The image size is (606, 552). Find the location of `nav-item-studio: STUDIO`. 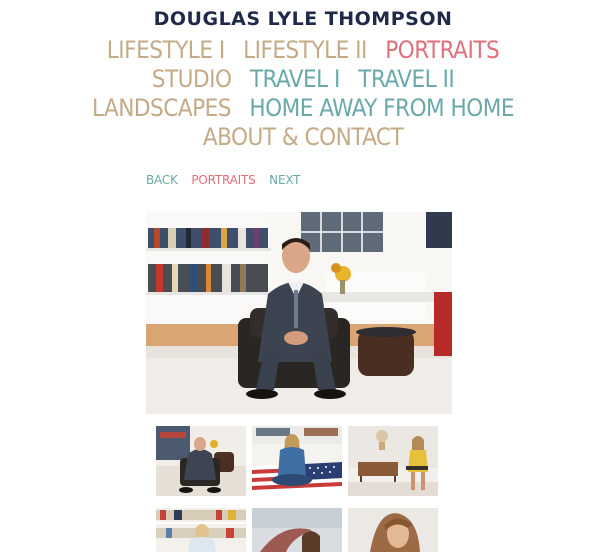

nav-item-studio: STUDIO is located at coordinates (192, 79).